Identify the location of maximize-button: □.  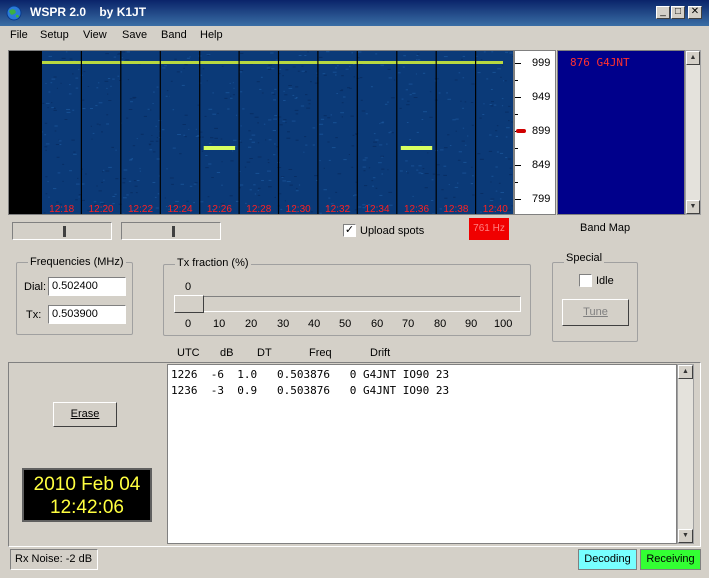
(678, 12).